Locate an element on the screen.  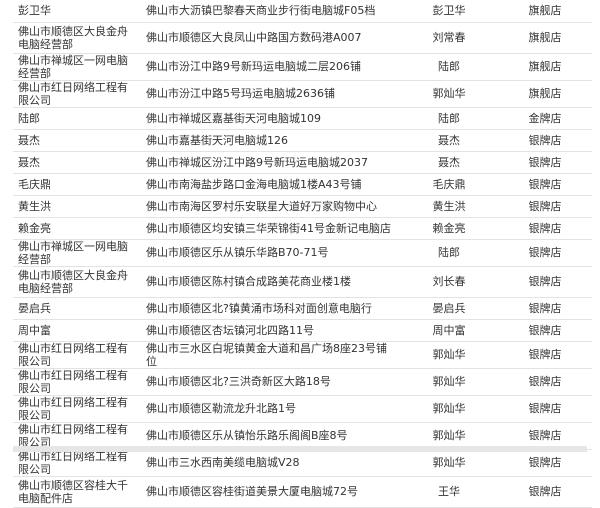
contact-person-cell: 毛庆鼎 is located at coordinates (448, 184).